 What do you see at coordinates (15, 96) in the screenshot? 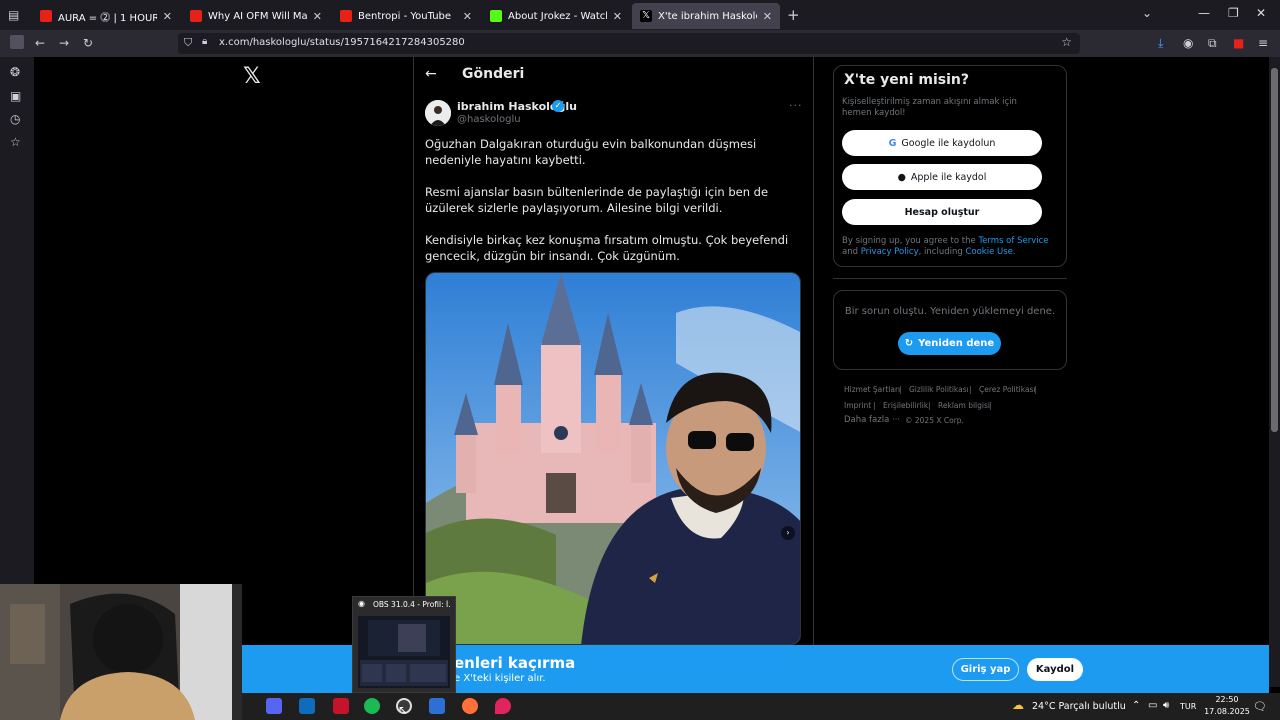
I see `synced-tabs-icon: ▣` at bounding box center [15, 96].